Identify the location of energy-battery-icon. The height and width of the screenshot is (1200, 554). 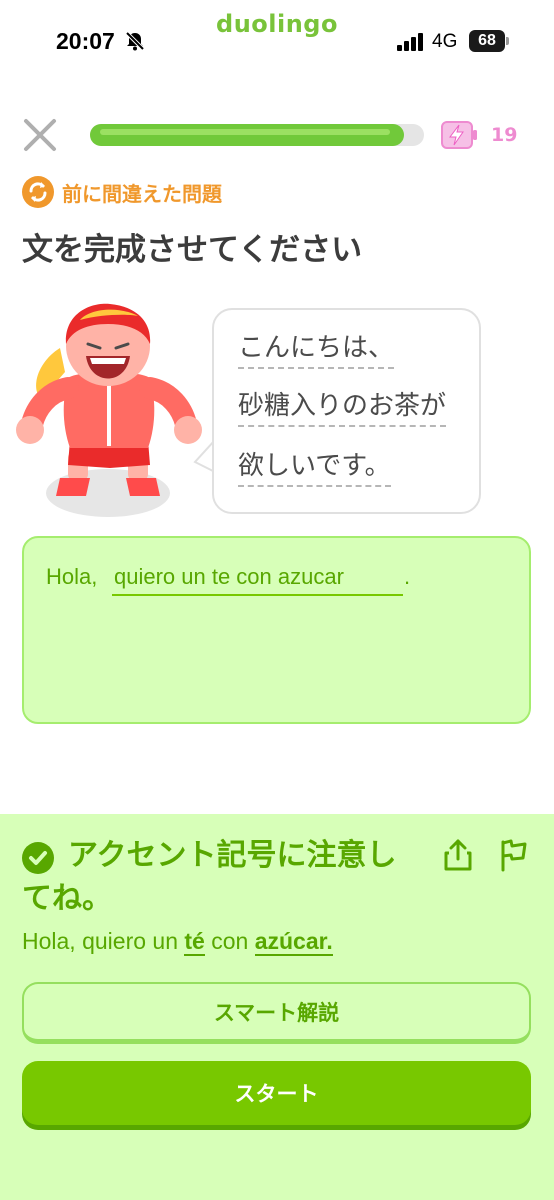
(459, 135).